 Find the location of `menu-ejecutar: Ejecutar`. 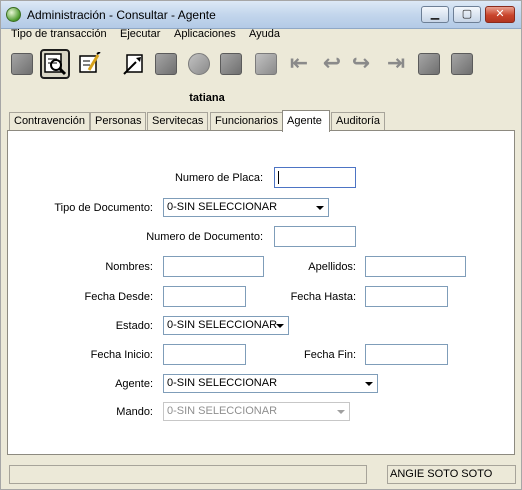

menu-ejecutar: Ejecutar is located at coordinates (140, 38).